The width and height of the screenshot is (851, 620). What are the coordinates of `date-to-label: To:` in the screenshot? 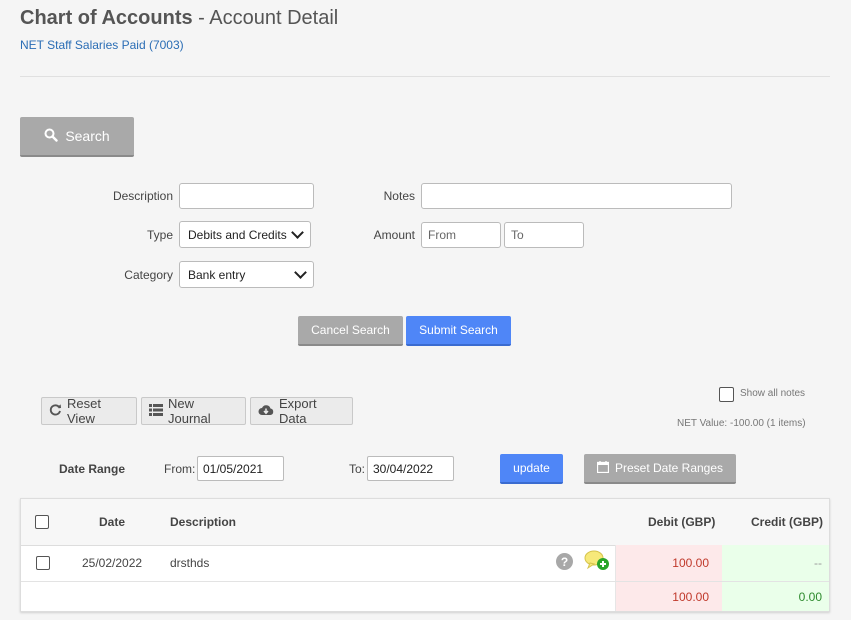 It's located at (357, 469).